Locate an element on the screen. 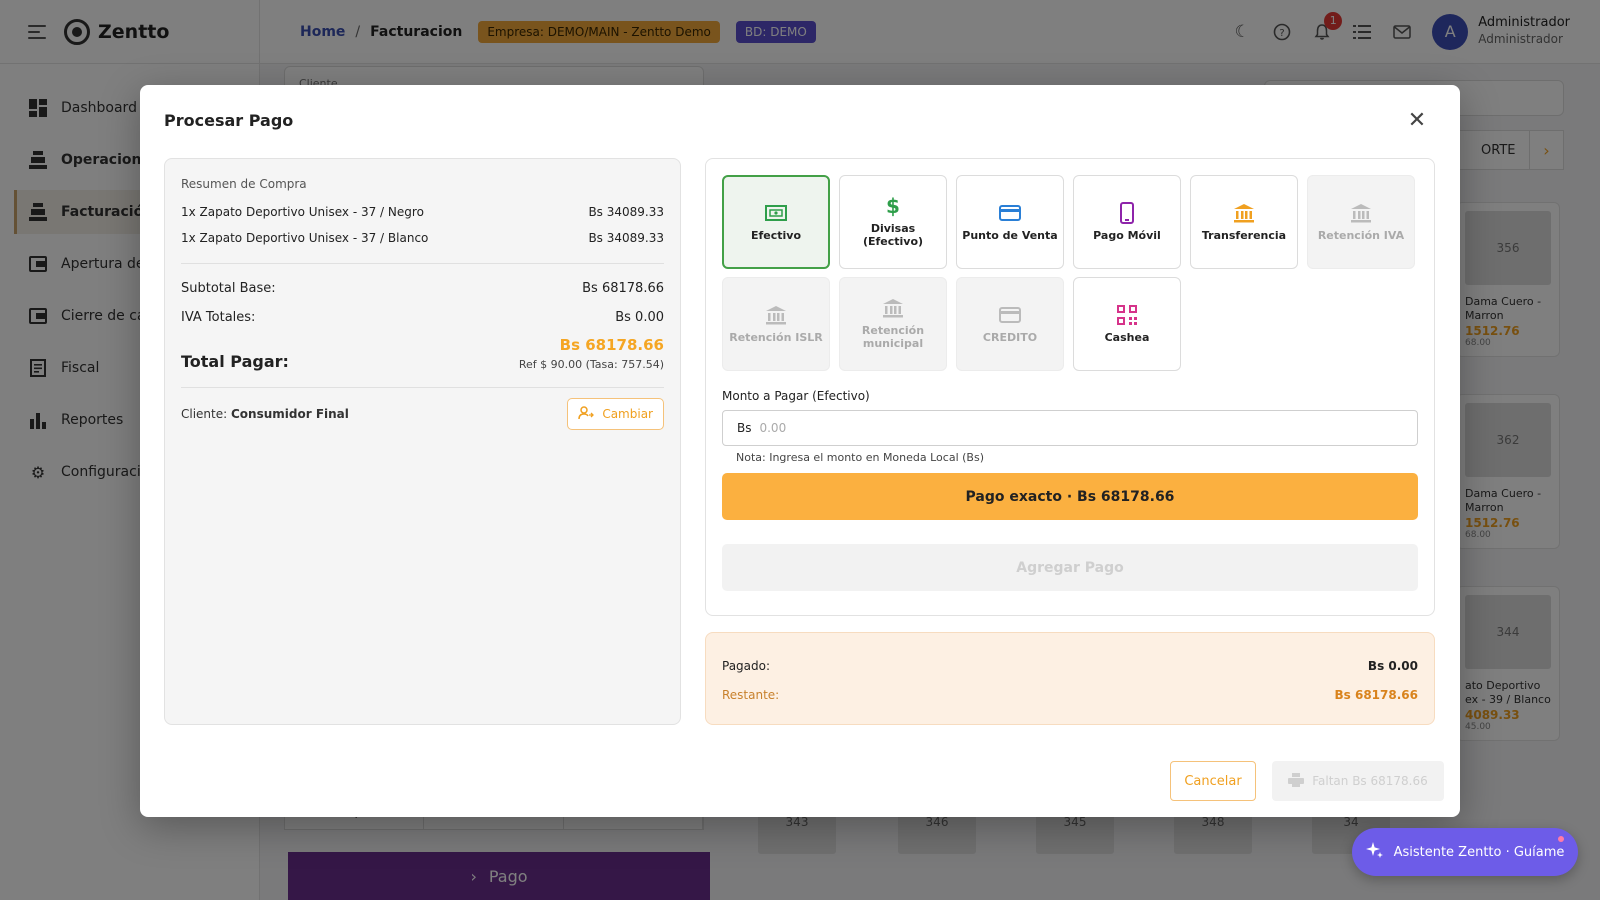 Image resolution: width=1600 pixels, height=900 pixels. amount-label: Monto a Pagar (Efectivo) is located at coordinates (796, 396).